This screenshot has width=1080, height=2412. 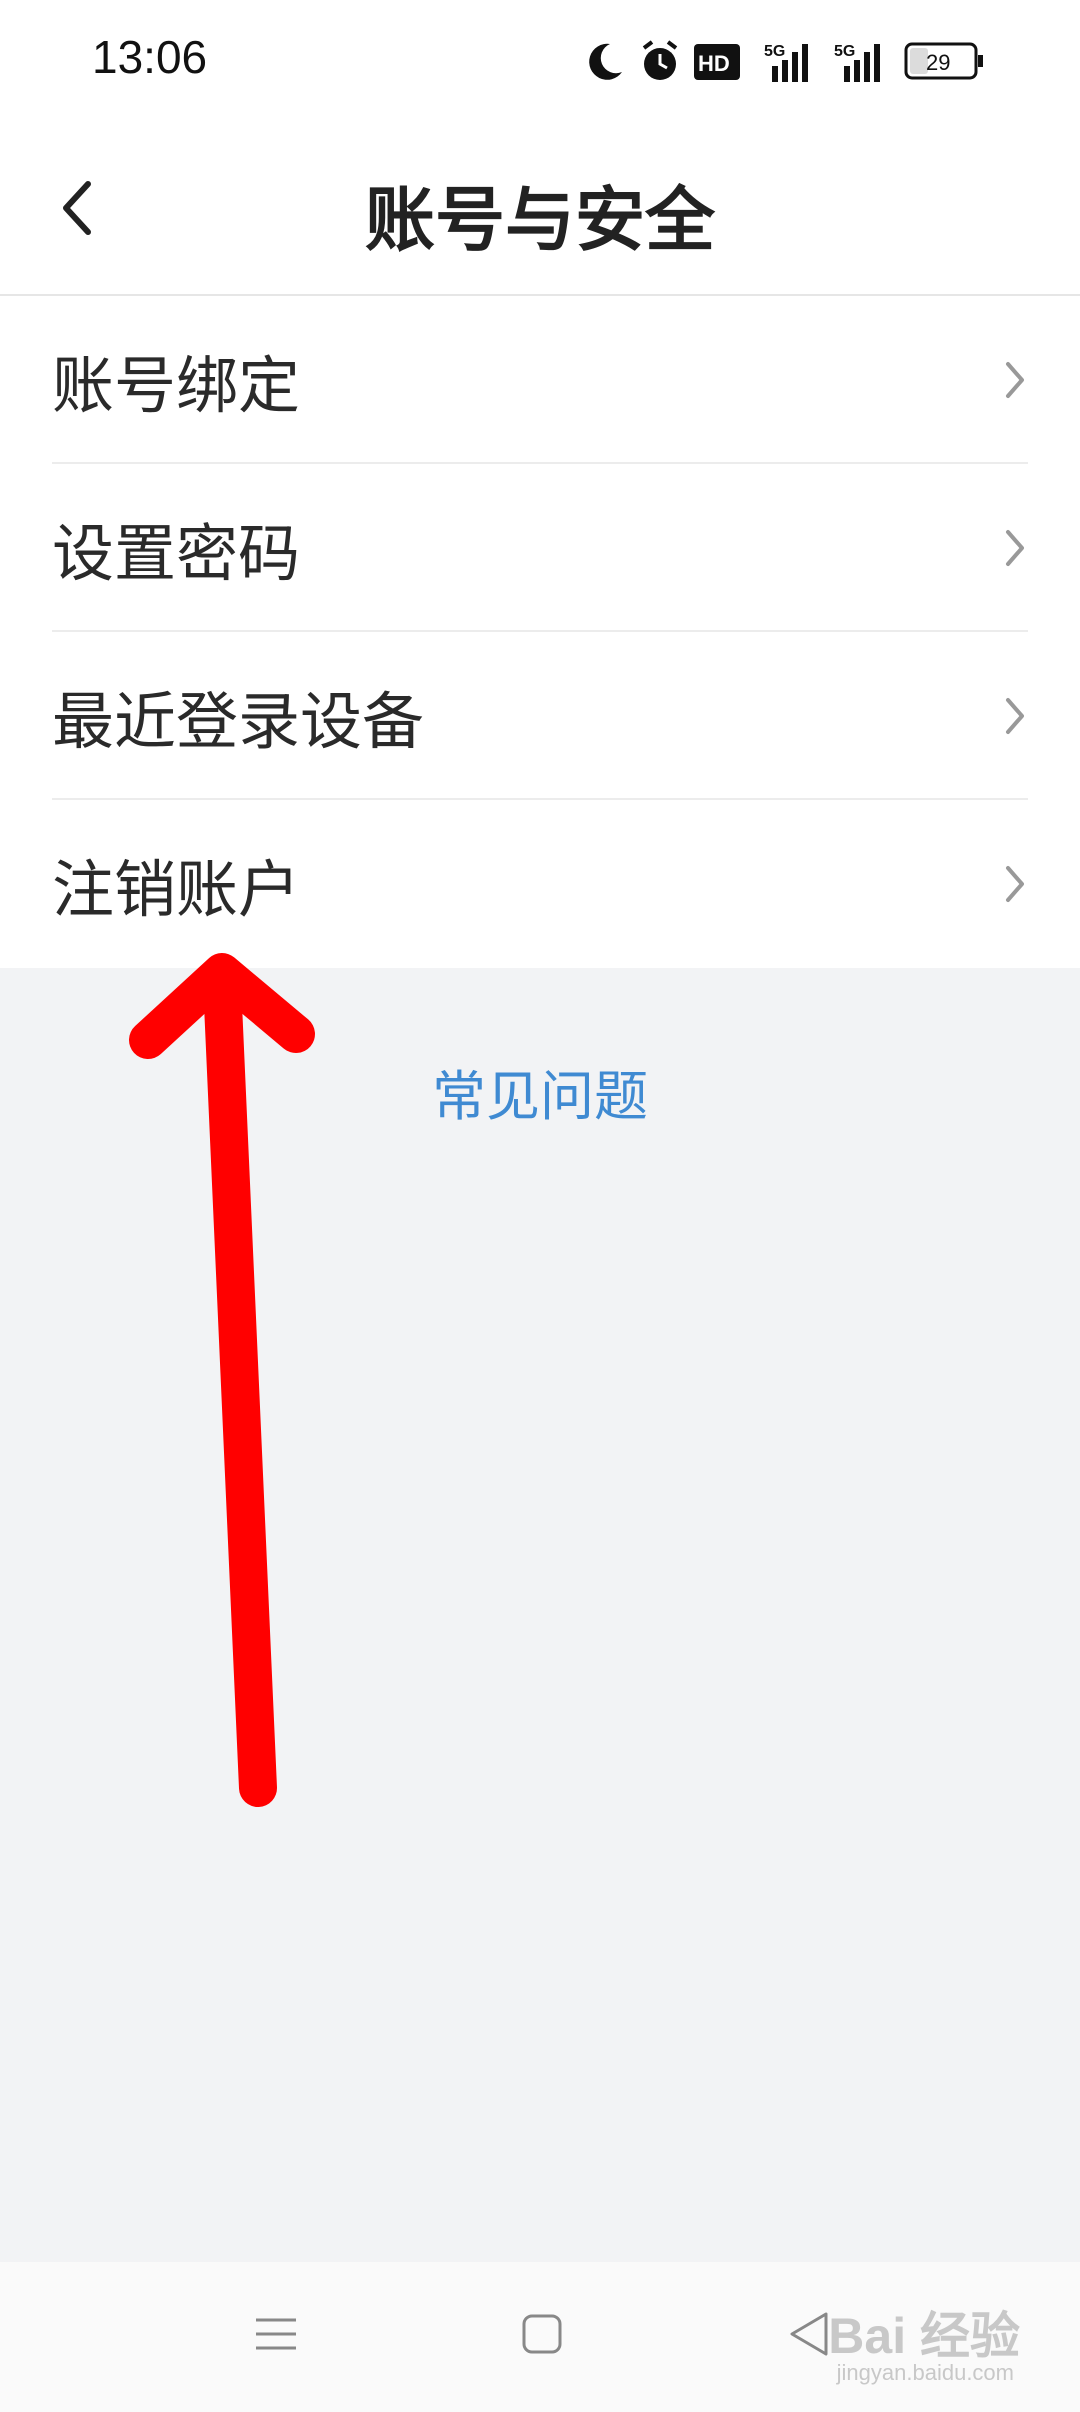 I want to click on hd-label: HD, so click(x=714, y=63).